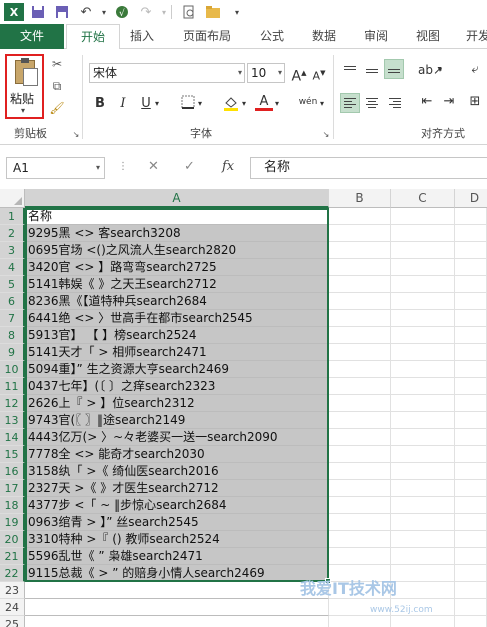 This screenshot has width=487, height=627. What do you see at coordinates (189, 12) in the screenshot?
I see `print-preview-icon` at bounding box center [189, 12].